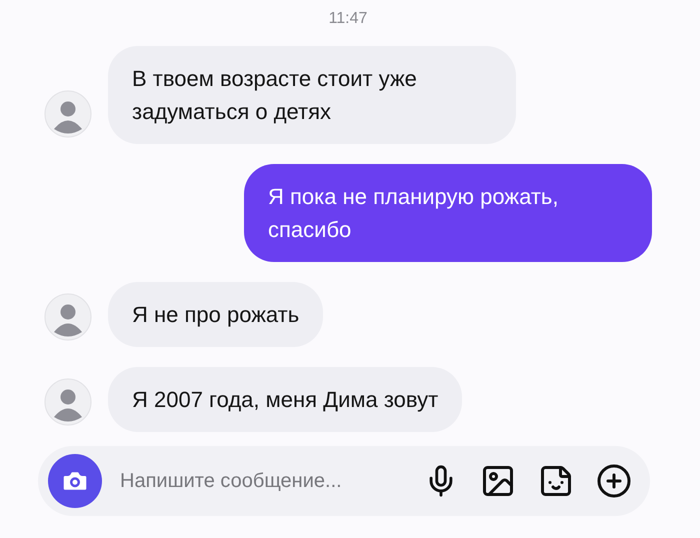  What do you see at coordinates (448, 213) in the screenshot?
I see `message-bubble: Я пока не планирую рожать, спасибо` at bounding box center [448, 213].